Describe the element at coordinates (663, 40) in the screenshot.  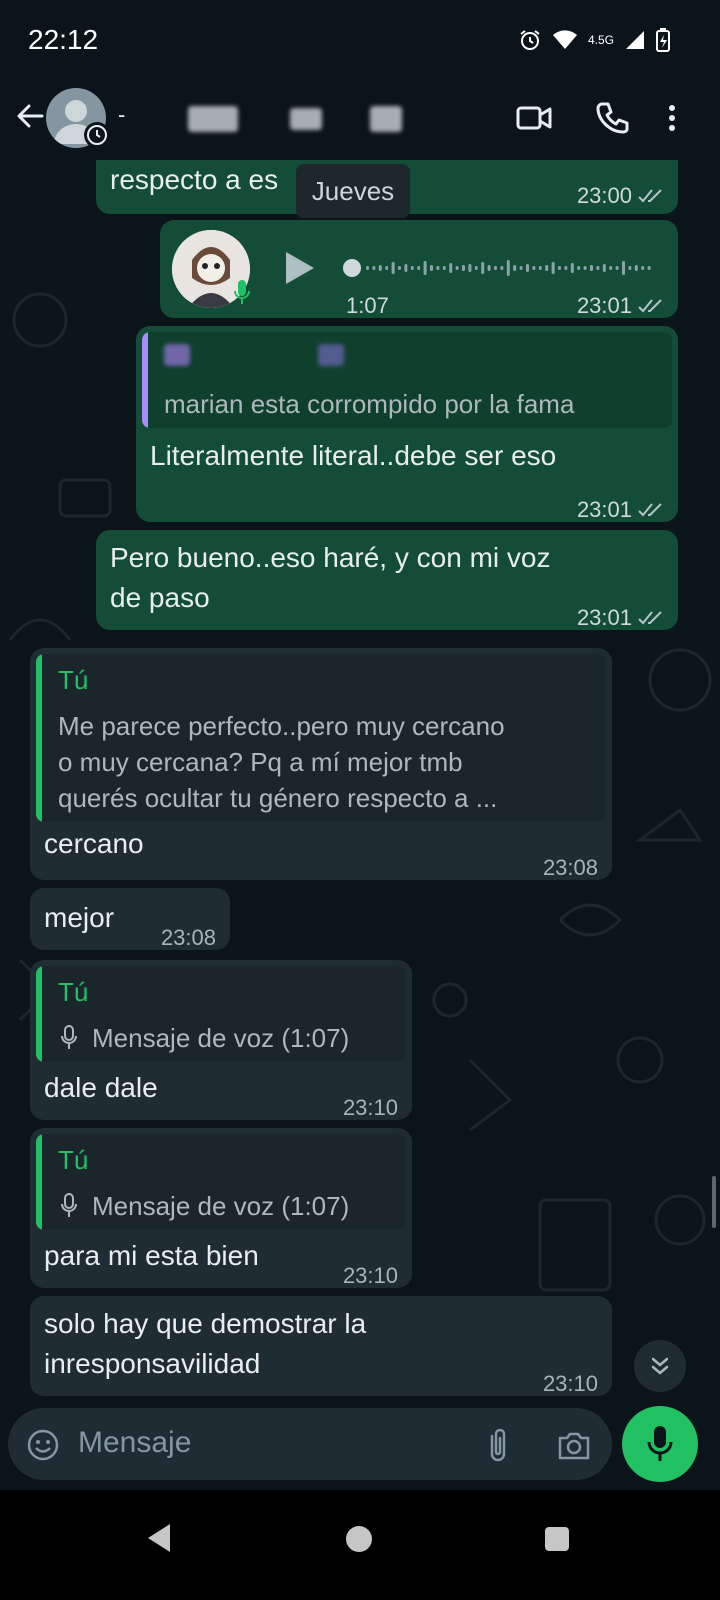
I see `battery-icon` at that location.